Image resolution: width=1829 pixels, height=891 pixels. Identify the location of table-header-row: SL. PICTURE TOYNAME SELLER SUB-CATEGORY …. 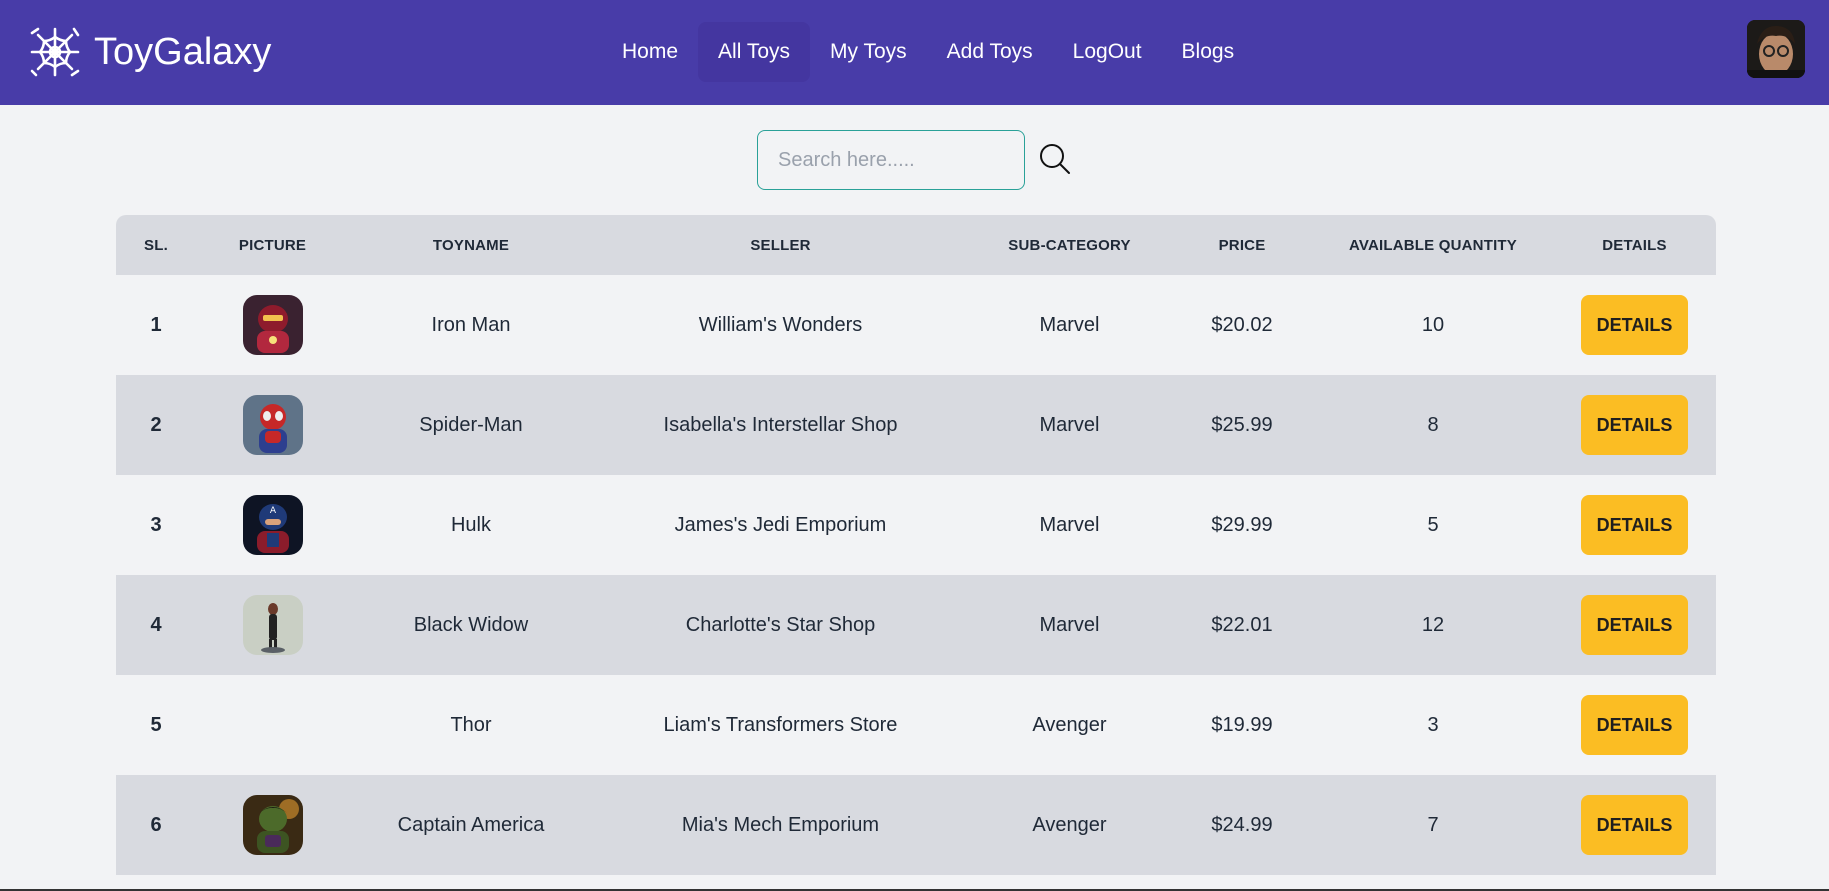
(916, 245).